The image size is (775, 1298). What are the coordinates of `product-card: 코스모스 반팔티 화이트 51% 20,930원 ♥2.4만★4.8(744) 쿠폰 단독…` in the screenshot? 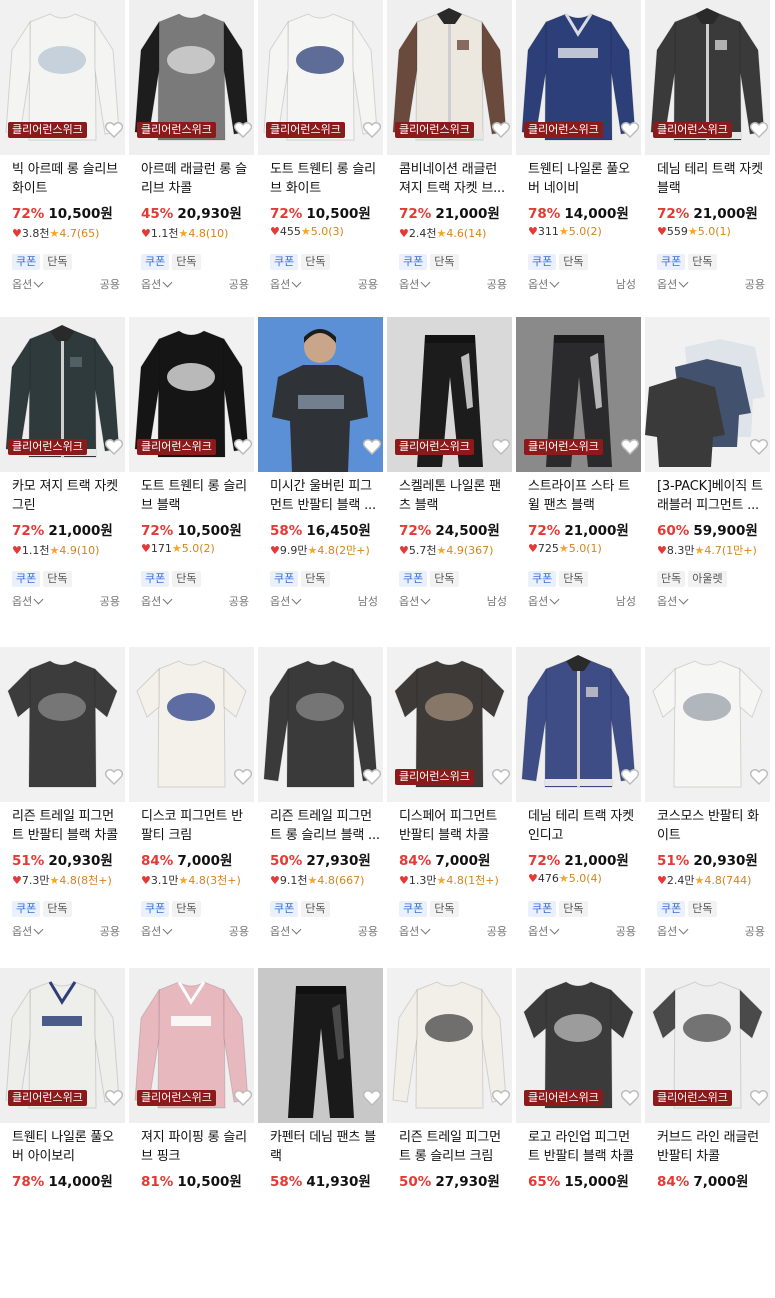 It's located at (707, 812).